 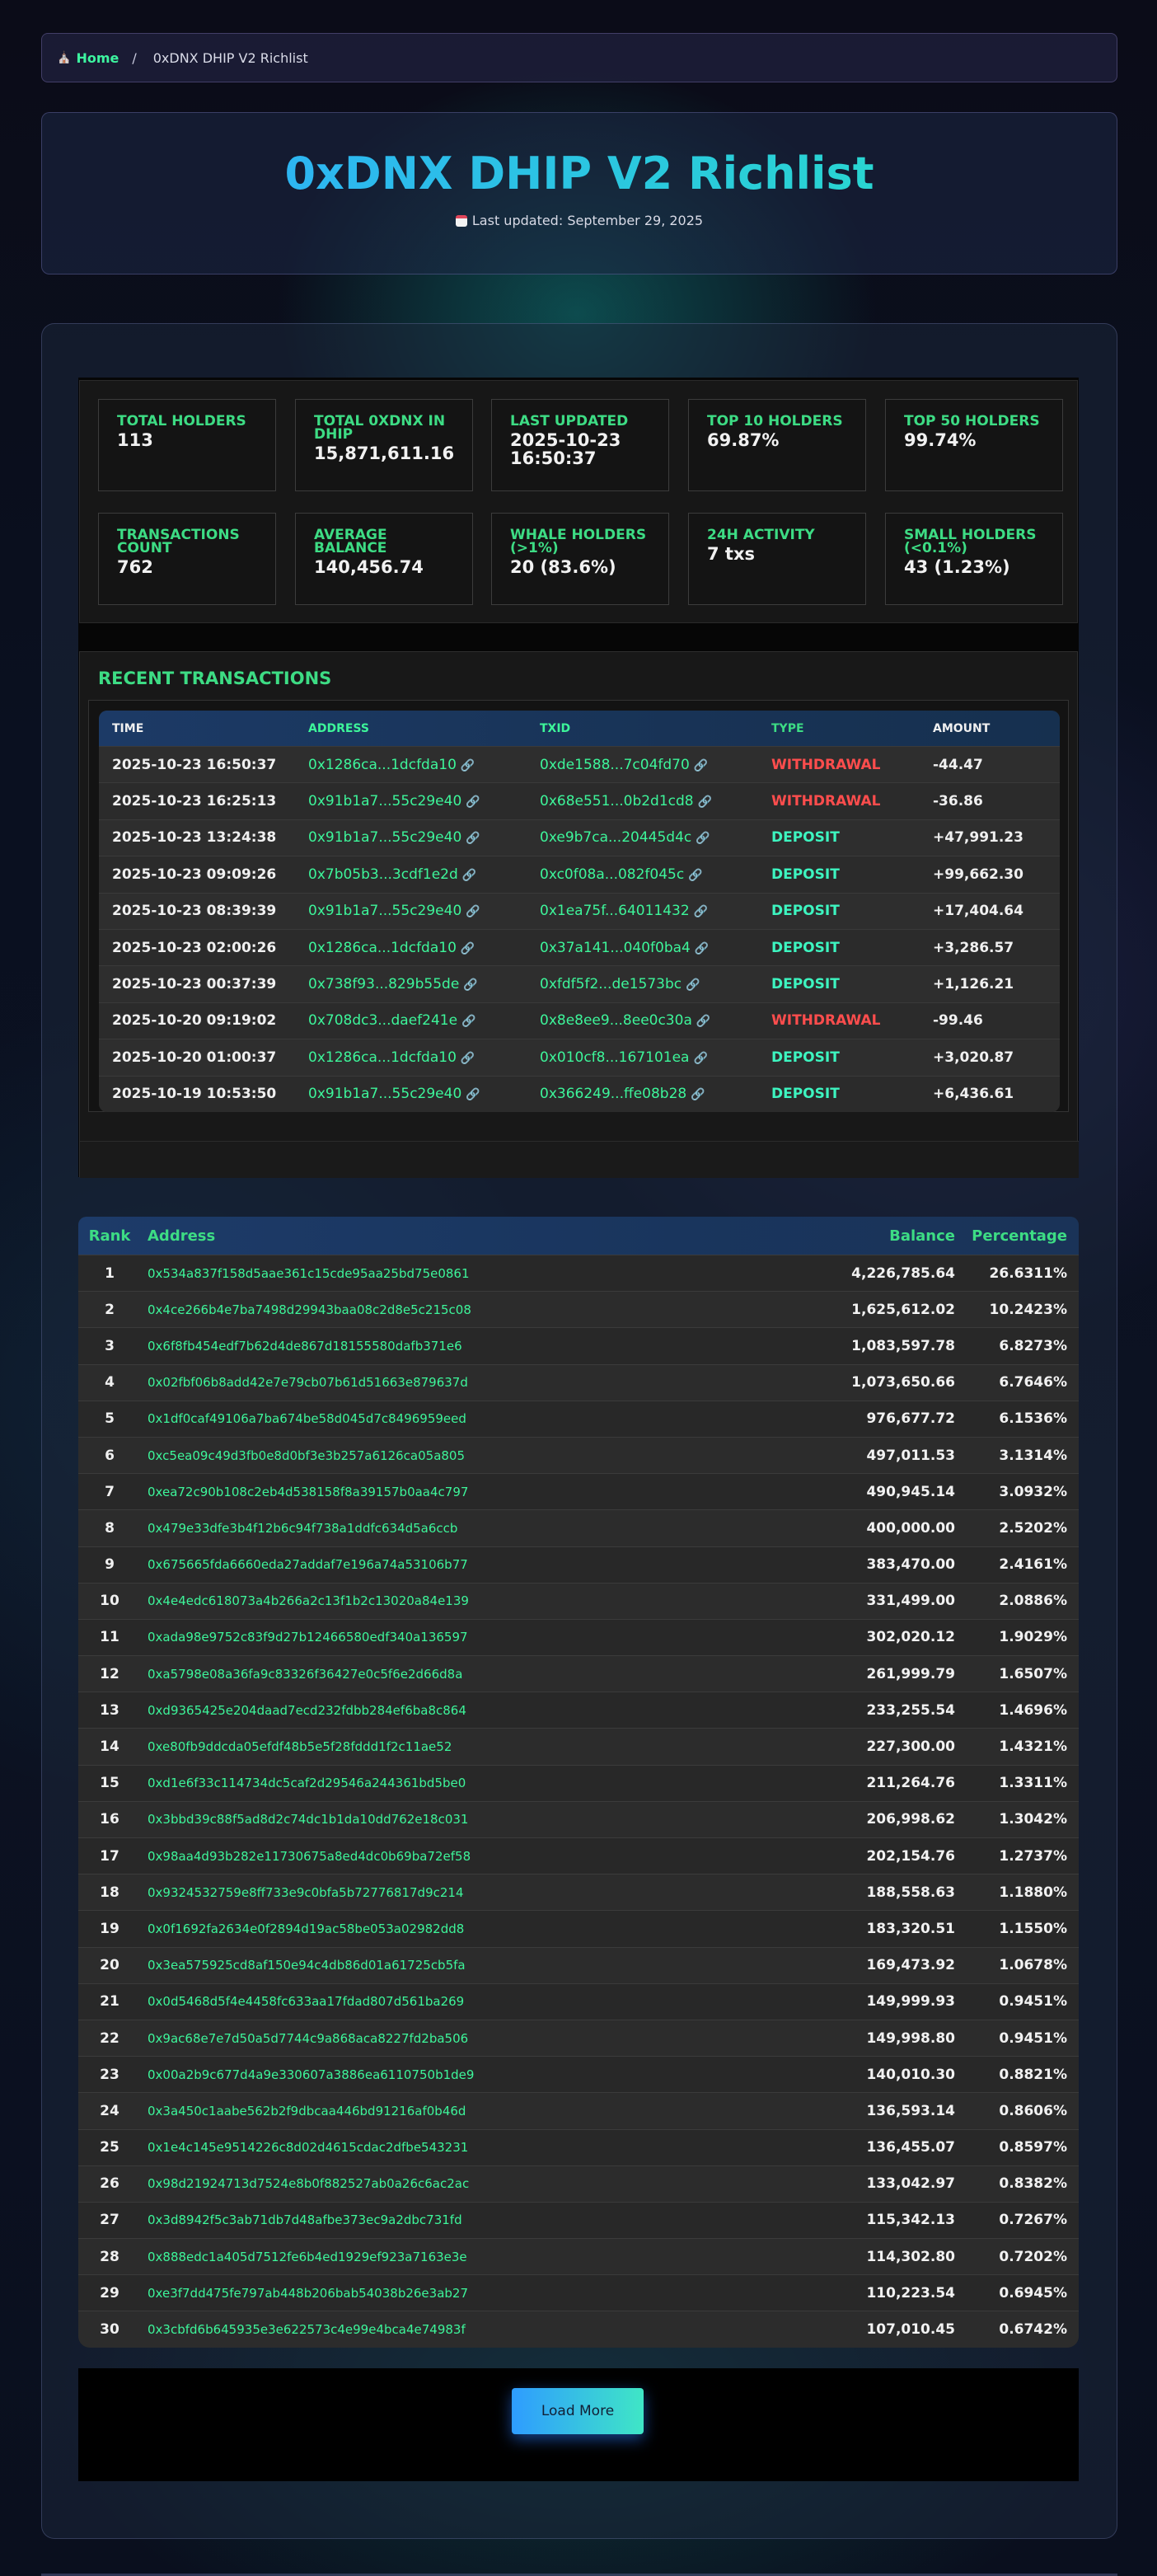 I want to click on holder-percentage: 3.1314%, so click(x=1033, y=1455).